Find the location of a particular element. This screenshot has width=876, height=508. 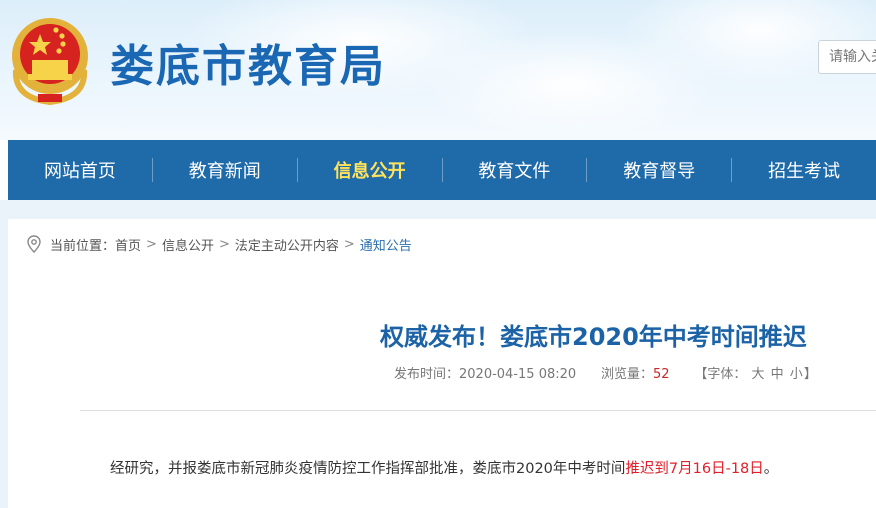

breadcrumb-notices: 通知公告 is located at coordinates (386, 244).